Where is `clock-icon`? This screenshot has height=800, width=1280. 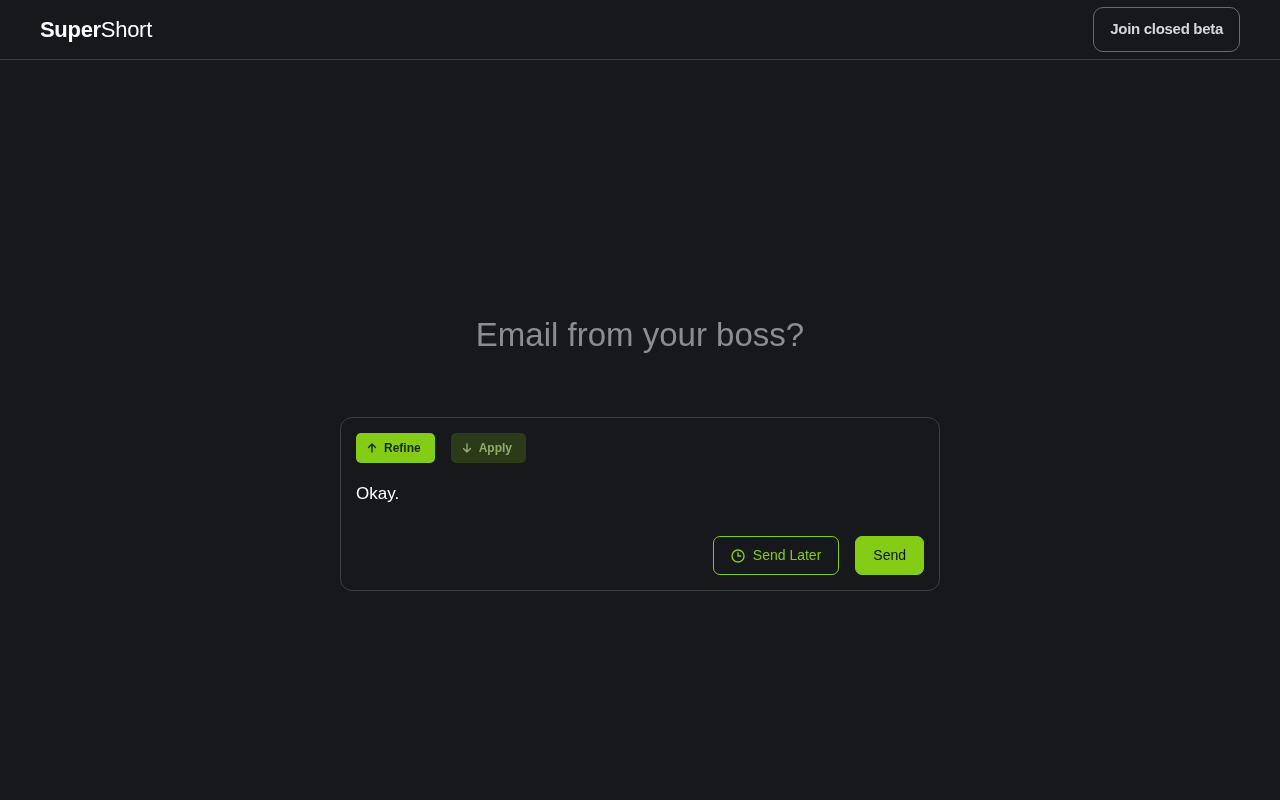 clock-icon is located at coordinates (737, 555).